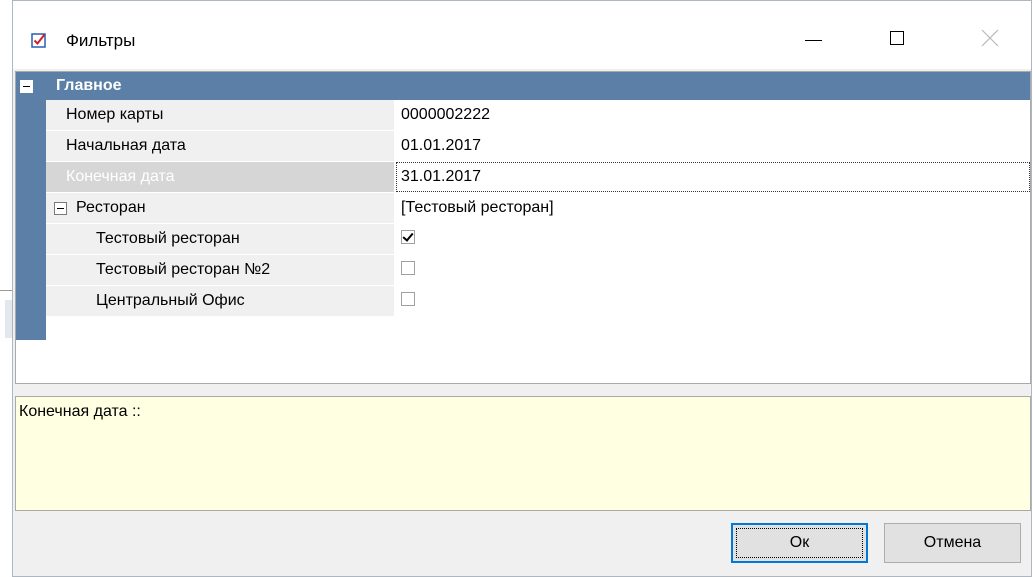  I want to click on grid-margin, so click(31, 220).